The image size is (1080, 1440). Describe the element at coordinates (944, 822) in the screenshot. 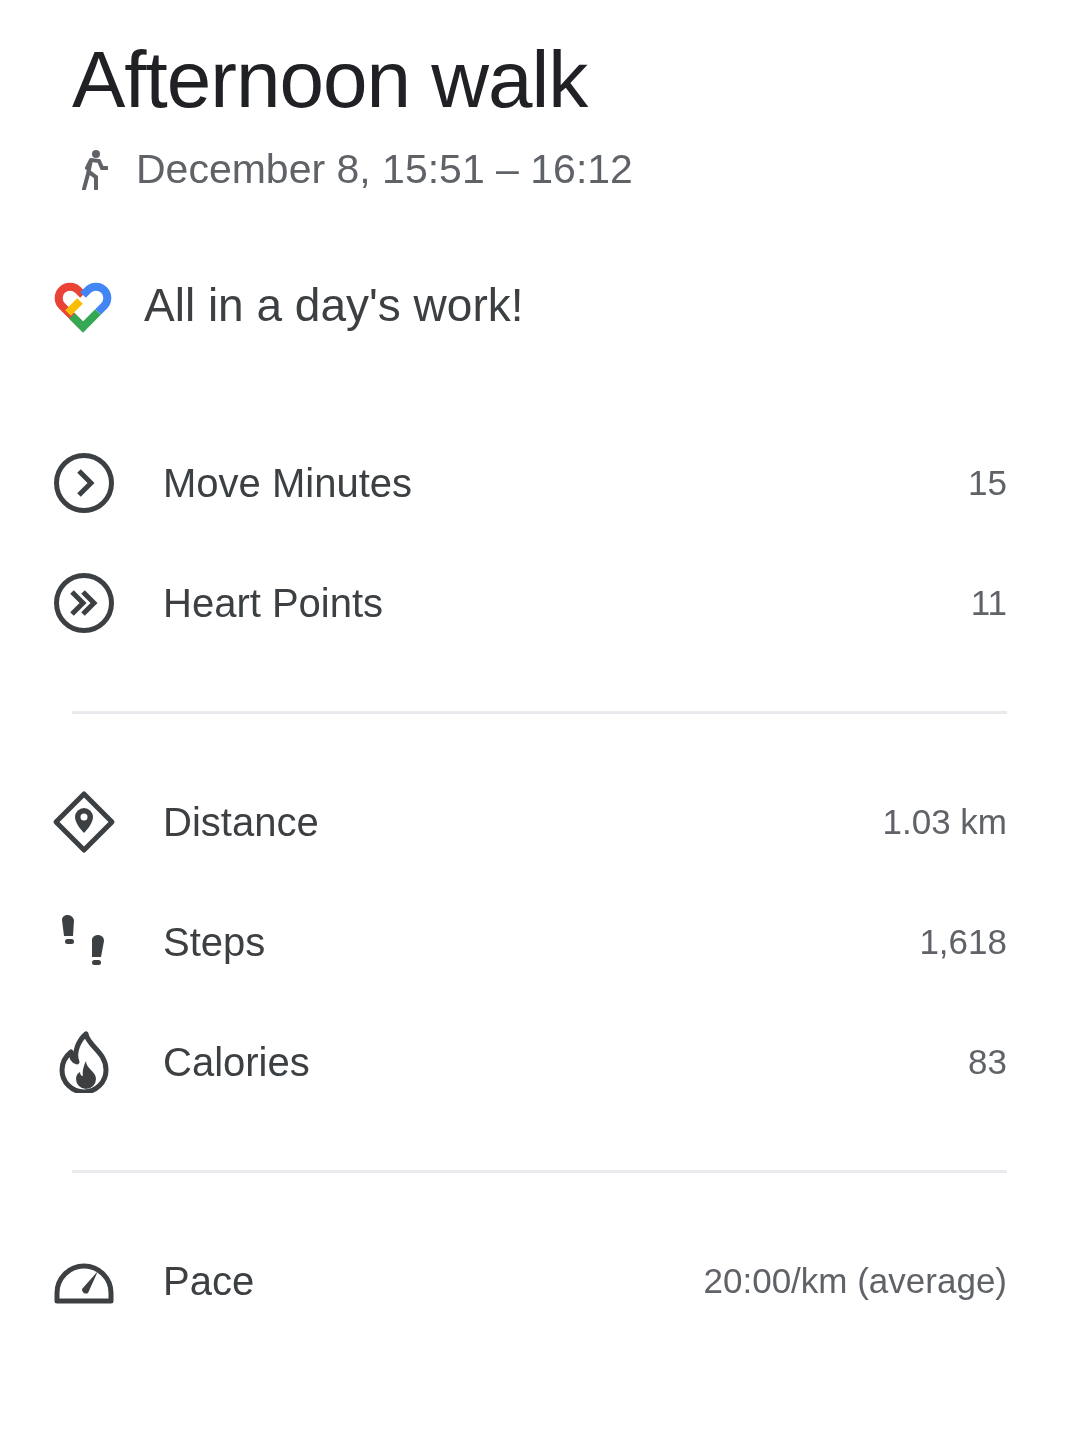

I see `stat-value: 1.03 km` at that location.